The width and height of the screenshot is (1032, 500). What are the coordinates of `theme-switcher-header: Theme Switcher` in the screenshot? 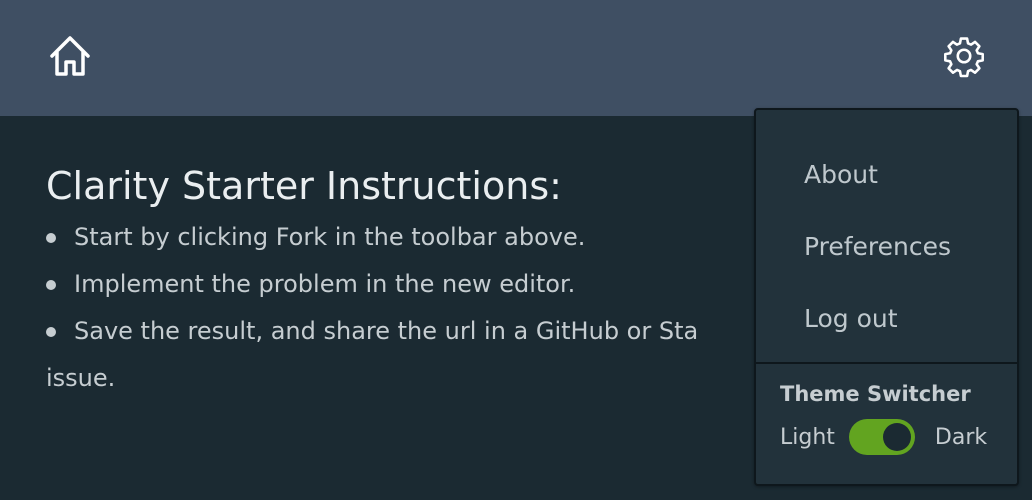 It's located at (875, 394).